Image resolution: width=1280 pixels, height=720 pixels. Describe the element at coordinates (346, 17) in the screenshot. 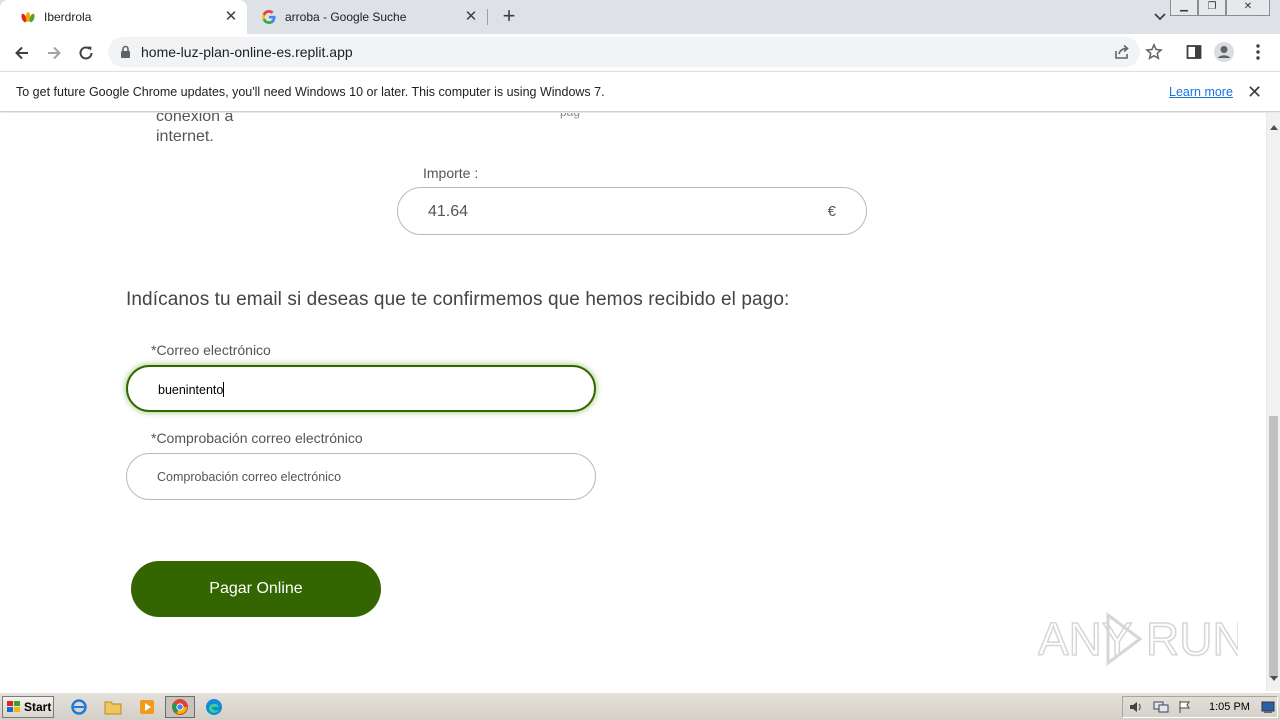

I see `tab-title: arroba - Google Suche` at that location.